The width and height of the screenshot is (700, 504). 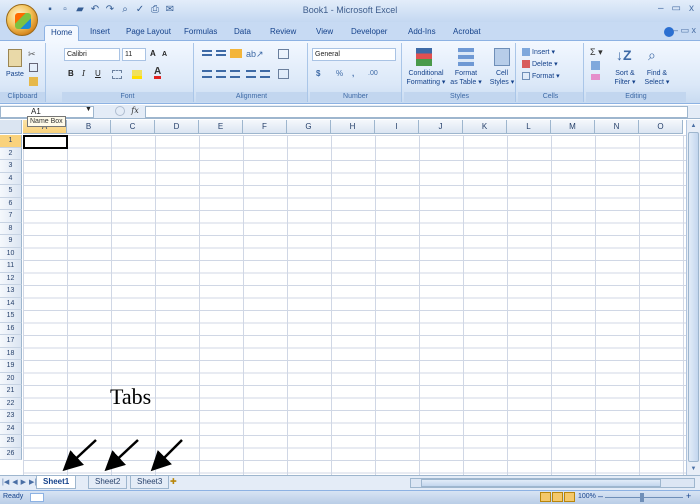 I want to click on find-select-button: Find & Select ▾, so click(x=657, y=78).